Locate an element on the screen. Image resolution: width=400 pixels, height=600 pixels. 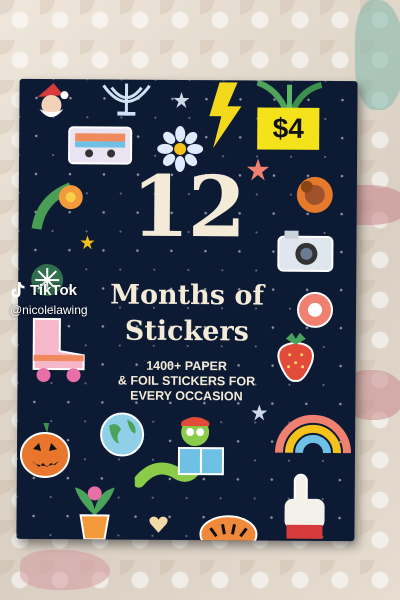
hand-middle-finger-sticker is located at coordinates (304, 506).